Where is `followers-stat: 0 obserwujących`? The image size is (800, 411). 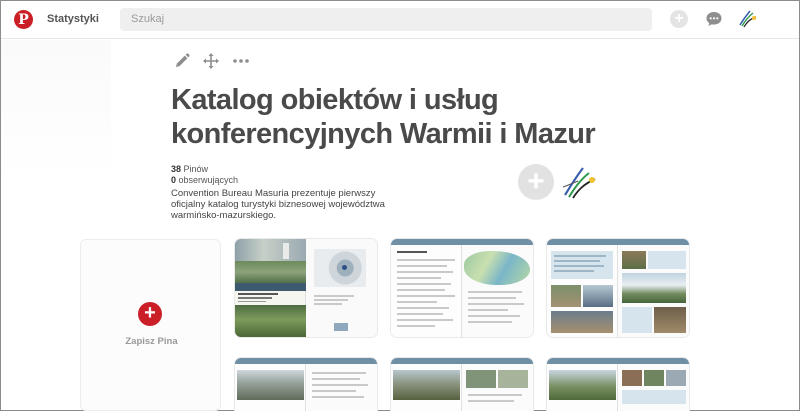
followers-stat: 0 obserwujących is located at coordinates (204, 180).